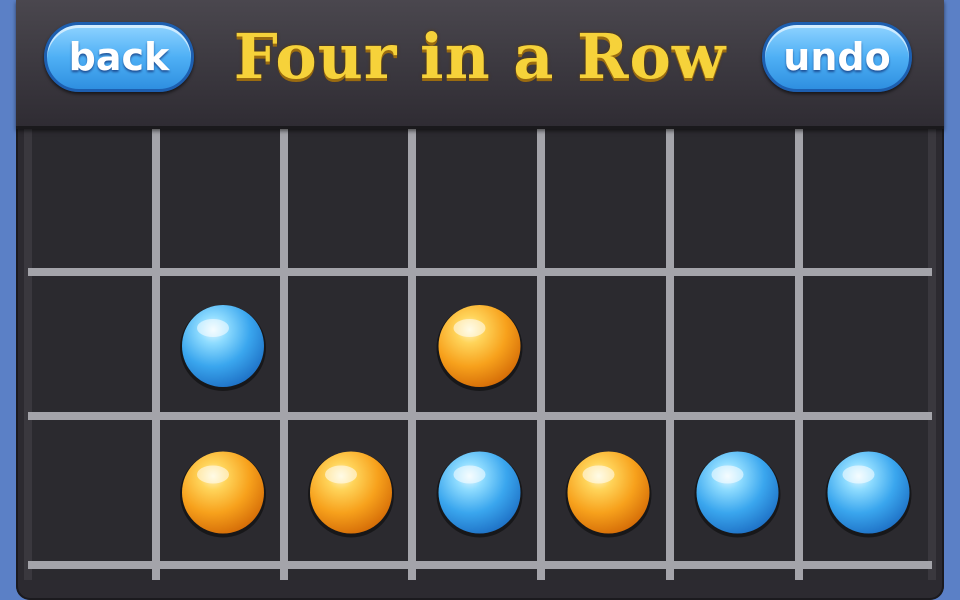  Describe the element at coordinates (837, 57) in the screenshot. I see `undo-button: undo` at that location.